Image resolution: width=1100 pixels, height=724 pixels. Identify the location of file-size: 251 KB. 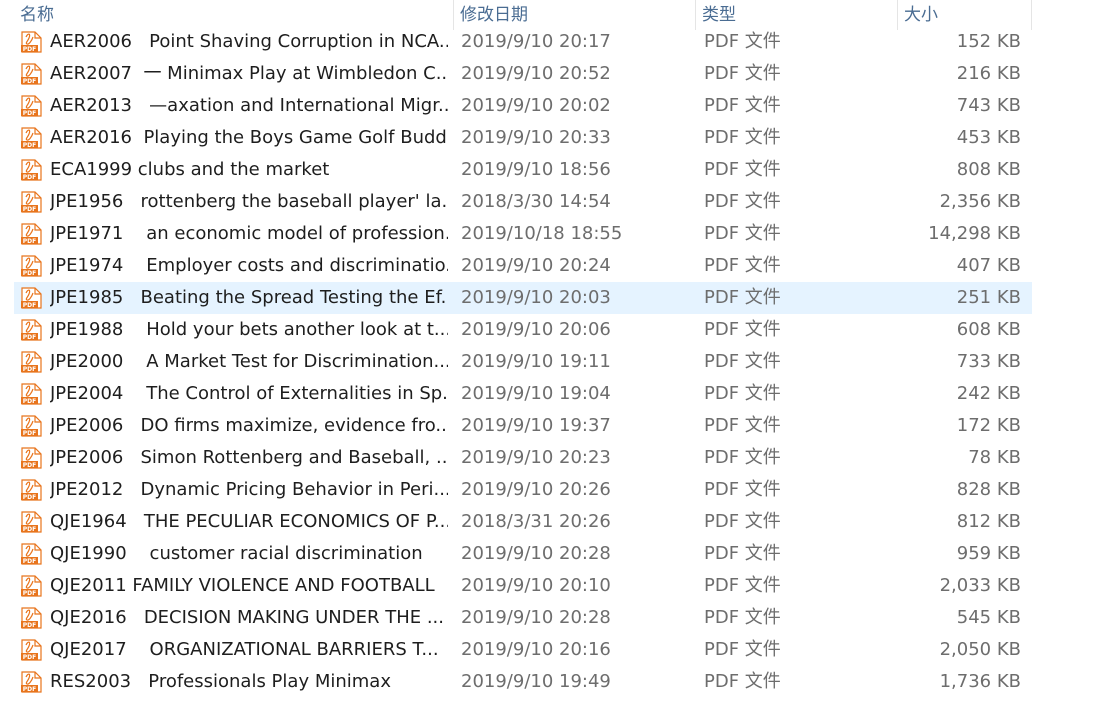
(988, 297).